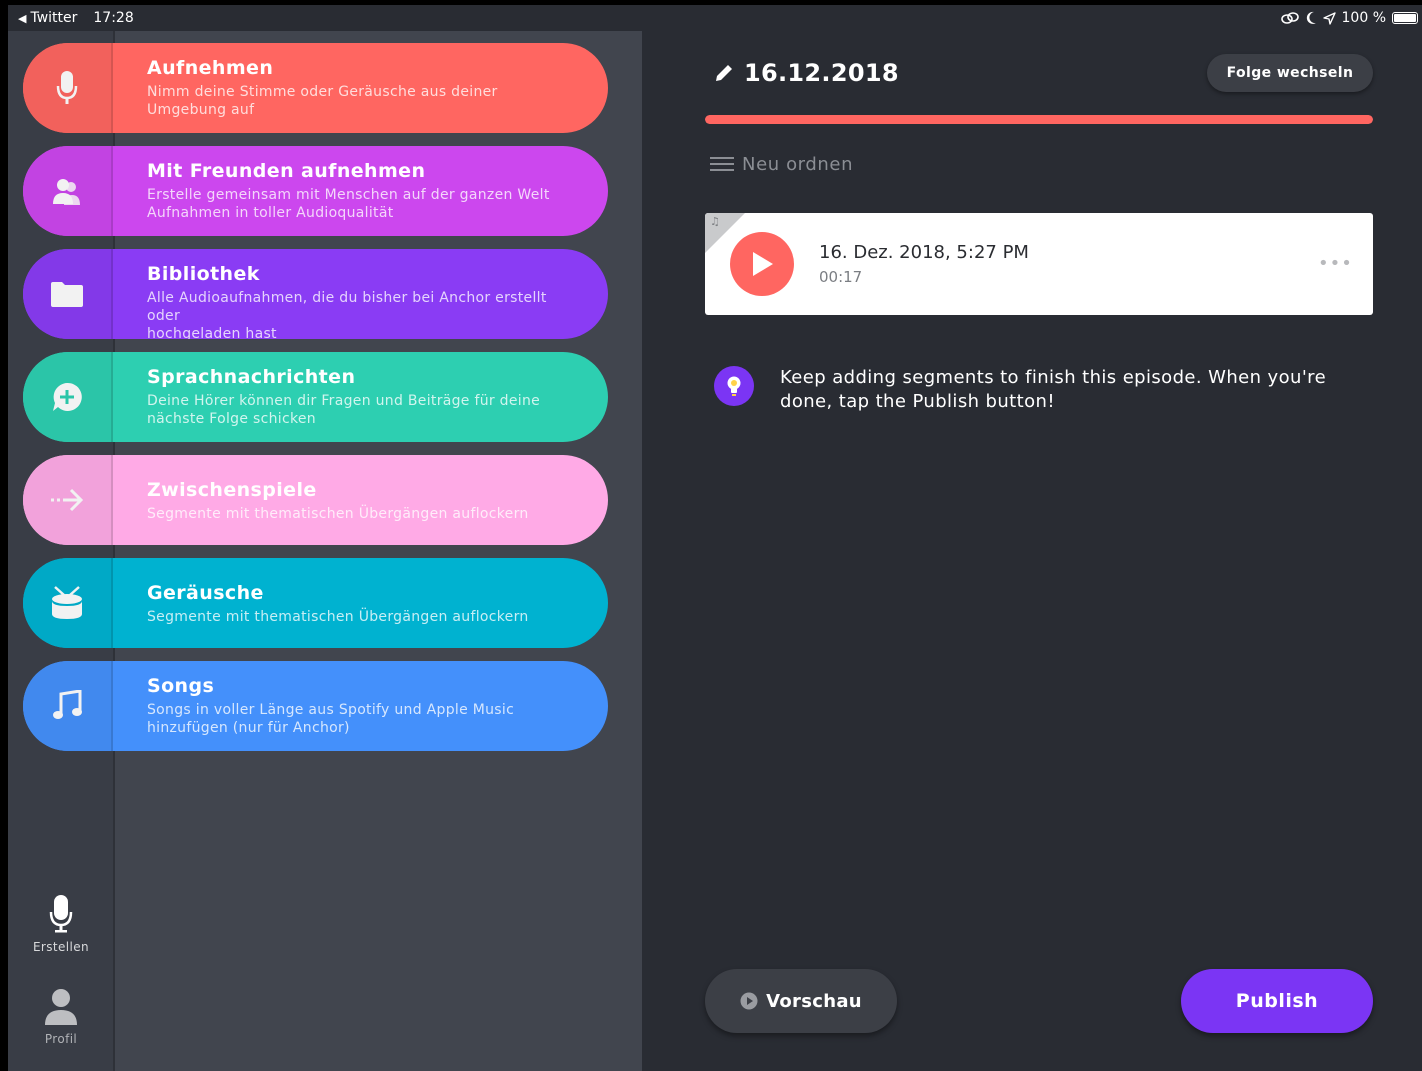  I want to click on back-app-label: Twitter, so click(53, 18).